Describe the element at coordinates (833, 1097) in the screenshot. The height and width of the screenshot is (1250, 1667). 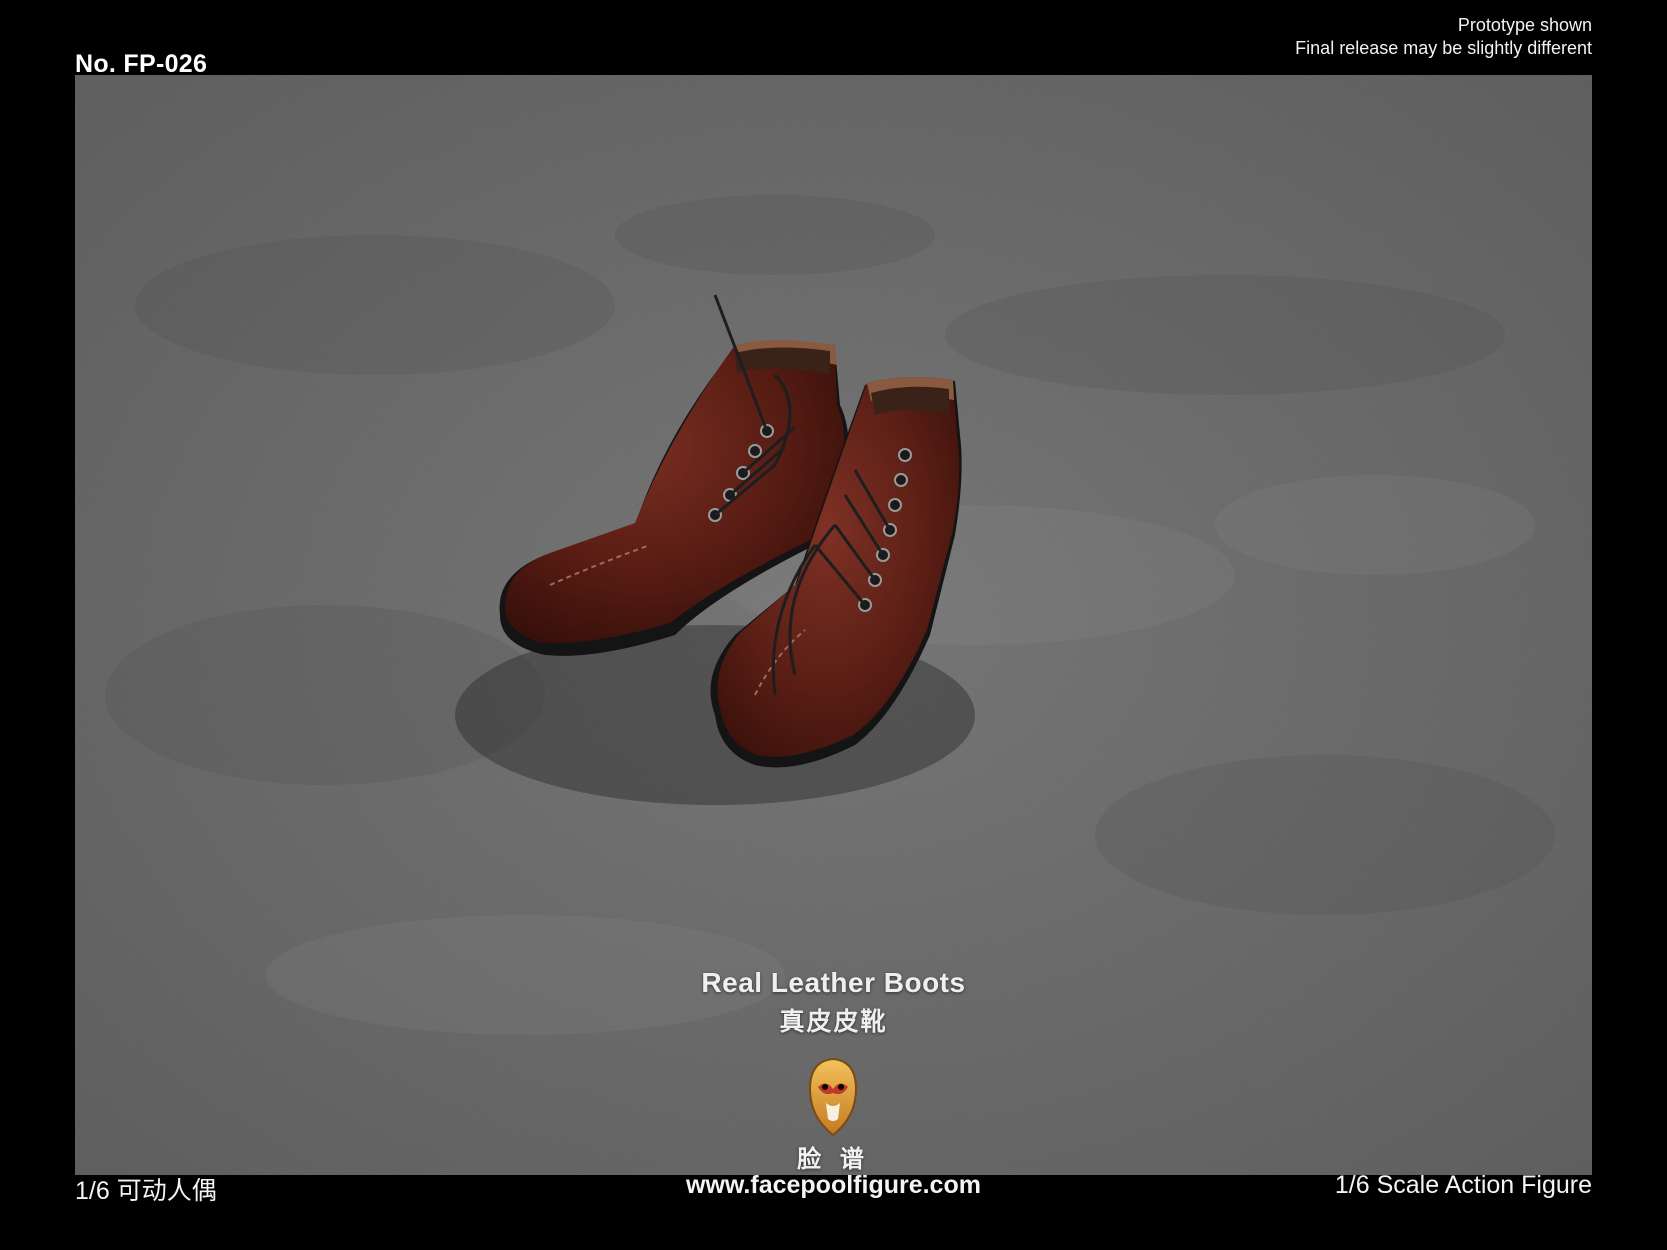
I see `facepool-mask-logo` at that location.